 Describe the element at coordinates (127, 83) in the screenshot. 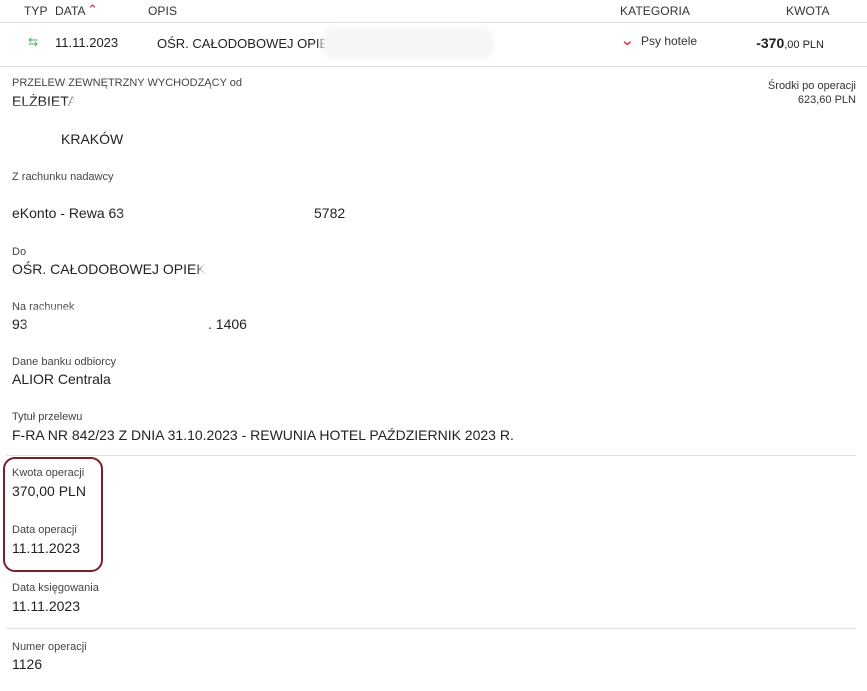

I see `transfer-type-label: PRZELEW ZEWNĘTRZNY WYCHODZĄCY od` at that location.